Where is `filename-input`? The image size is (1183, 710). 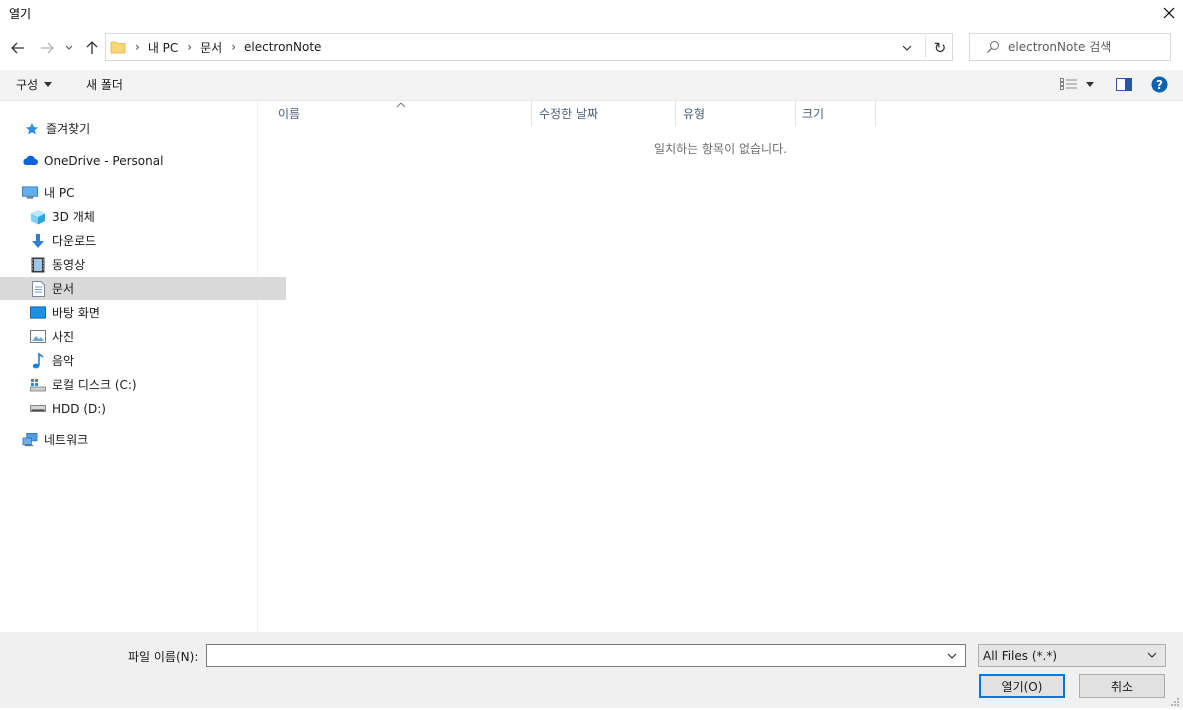
filename-input is located at coordinates (576, 655).